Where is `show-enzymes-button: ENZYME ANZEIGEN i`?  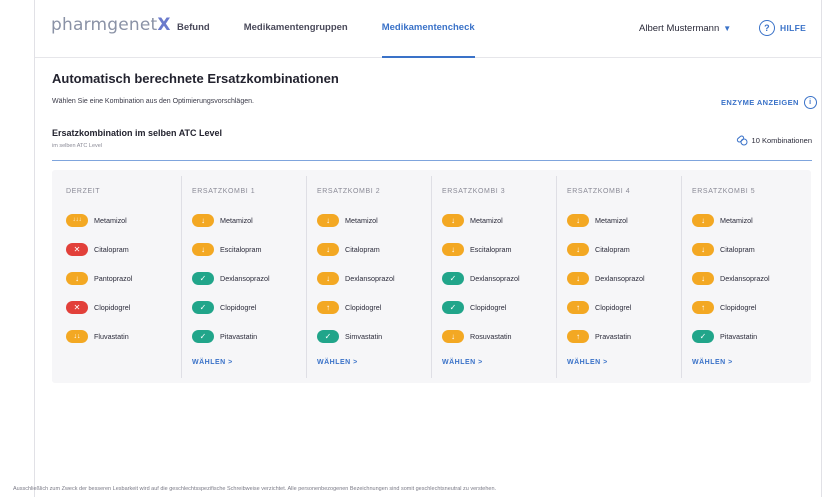
show-enzymes-button: ENZYME ANZEIGEN i is located at coordinates (769, 102).